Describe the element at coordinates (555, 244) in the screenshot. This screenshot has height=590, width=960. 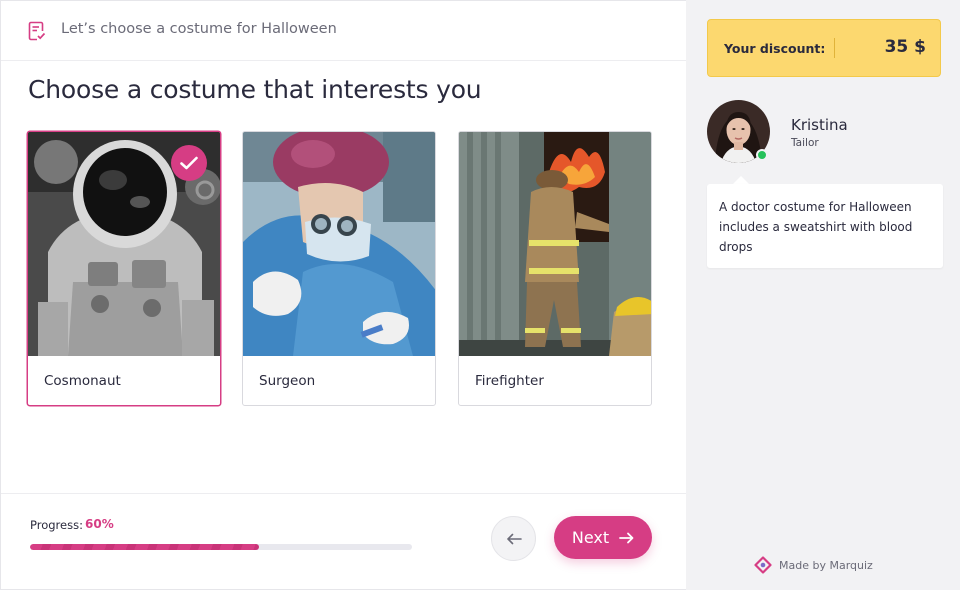
I see `firefighter-image` at that location.